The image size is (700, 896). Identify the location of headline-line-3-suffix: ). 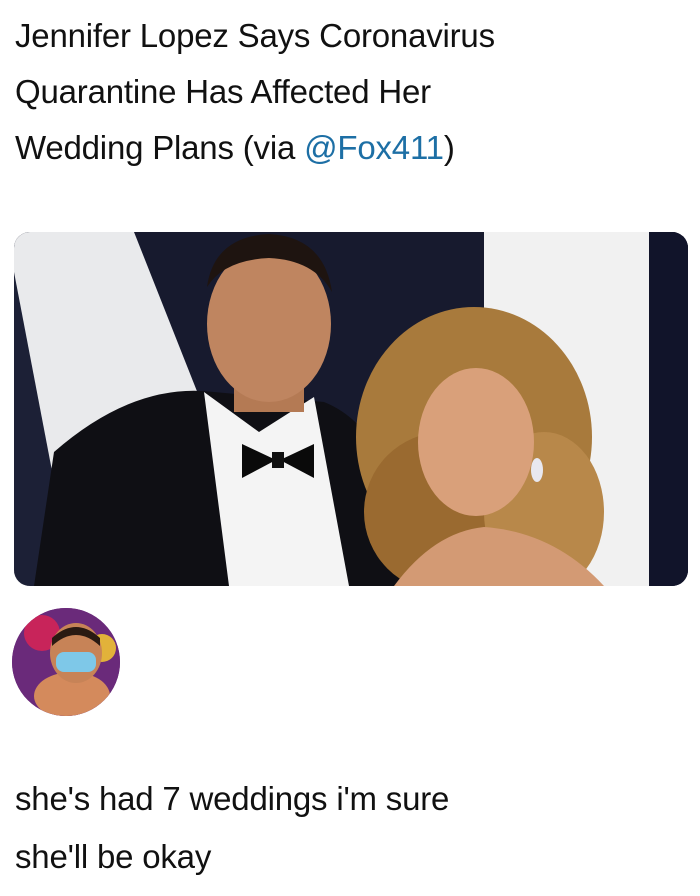
(449, 147).